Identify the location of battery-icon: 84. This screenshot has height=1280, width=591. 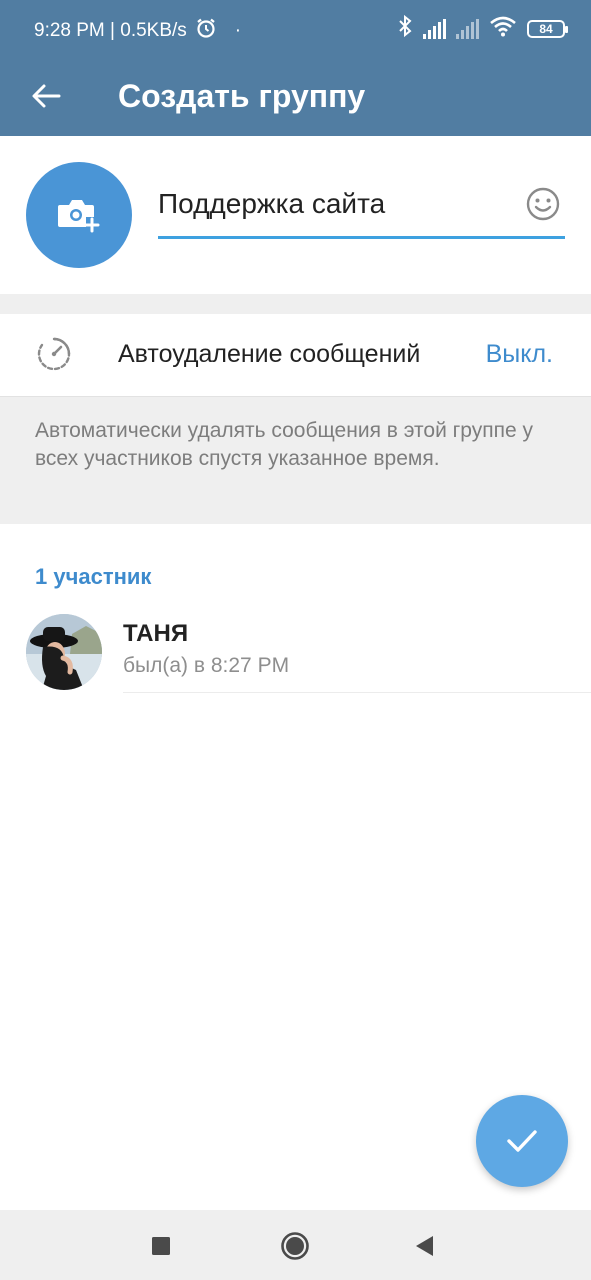
(547, 28).